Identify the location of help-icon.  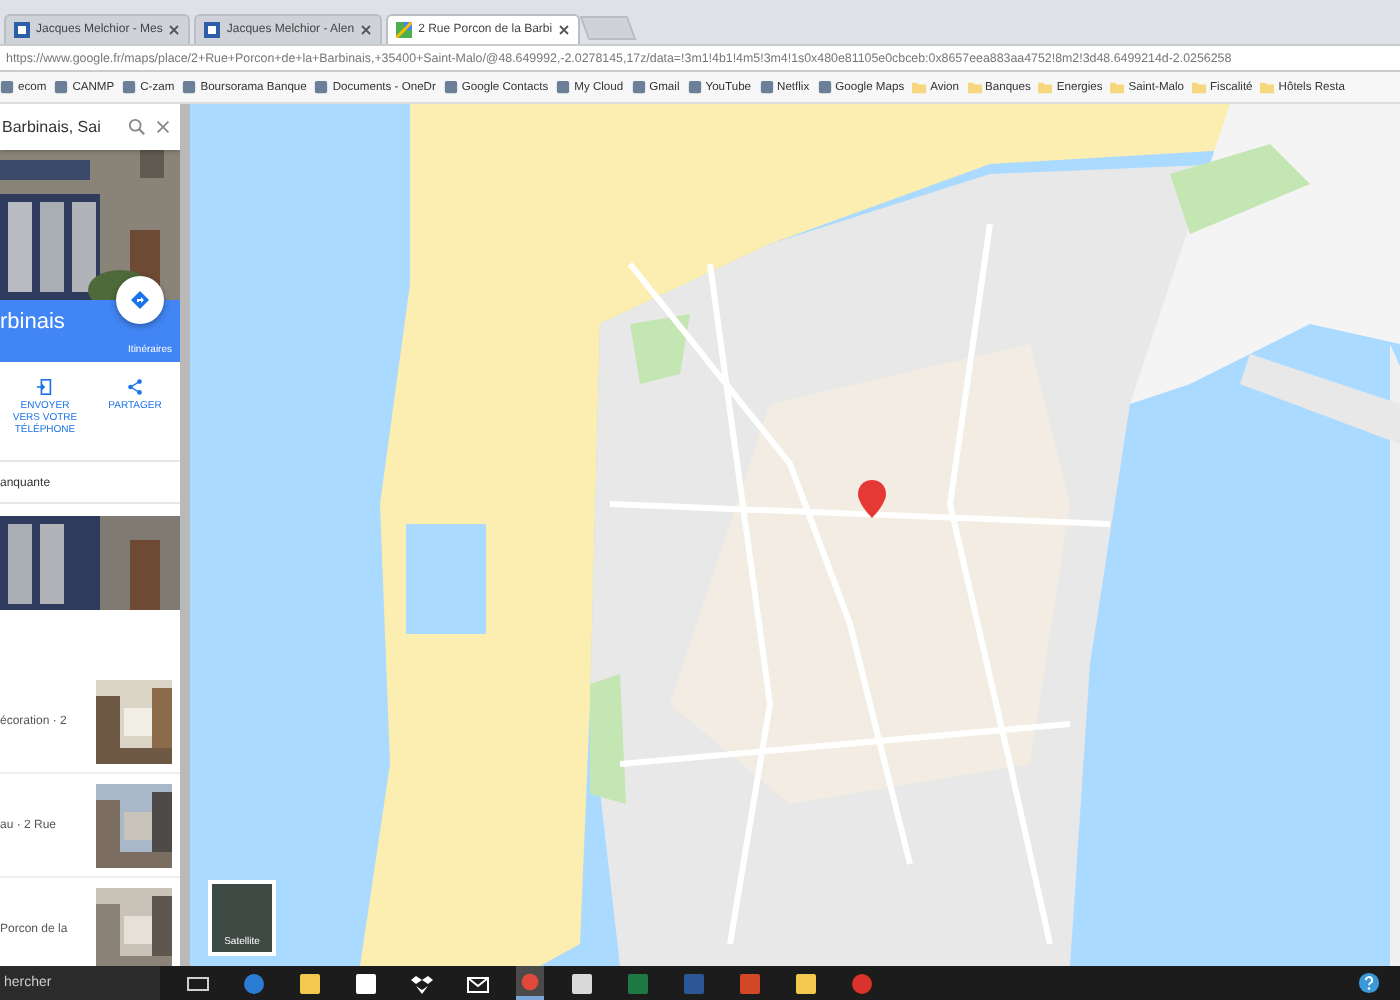
(1369, 983).